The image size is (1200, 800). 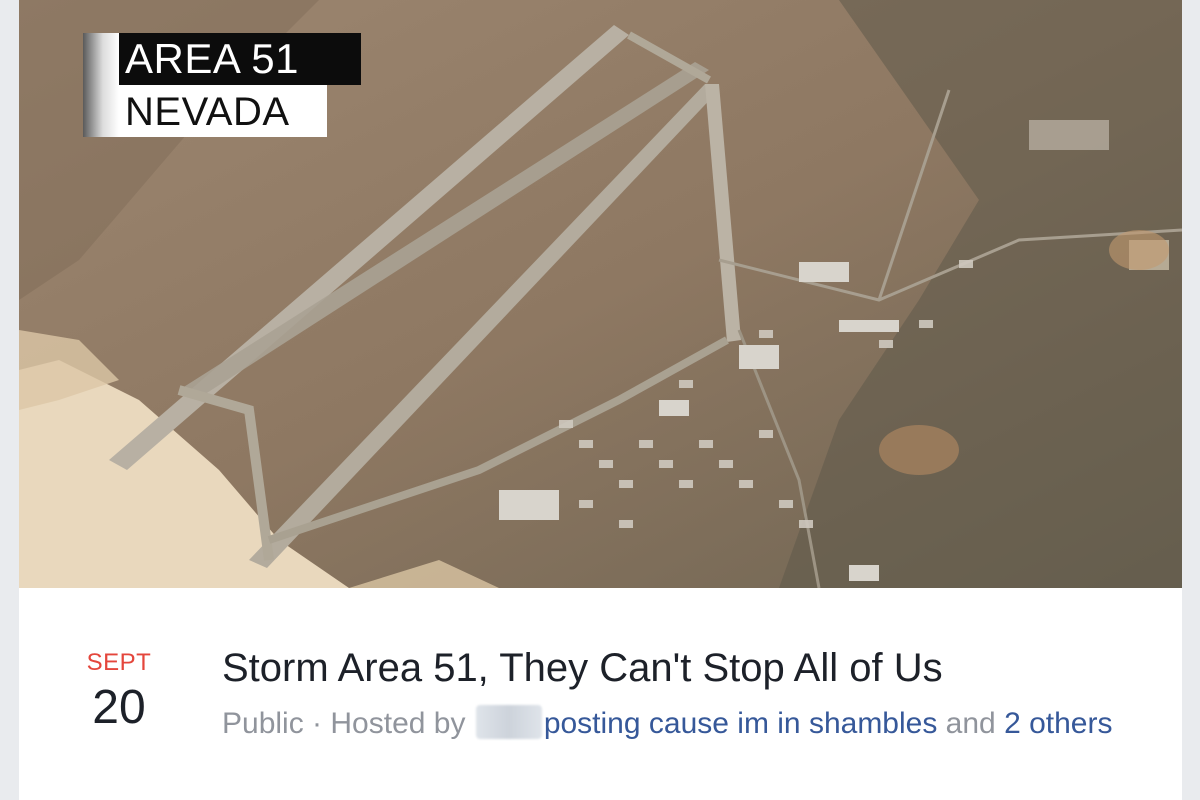 What do you see at coordinates (741, 723) in the screenshot?
I see `host-link: posting cause im in shambles` at bounding box center [741, 723].